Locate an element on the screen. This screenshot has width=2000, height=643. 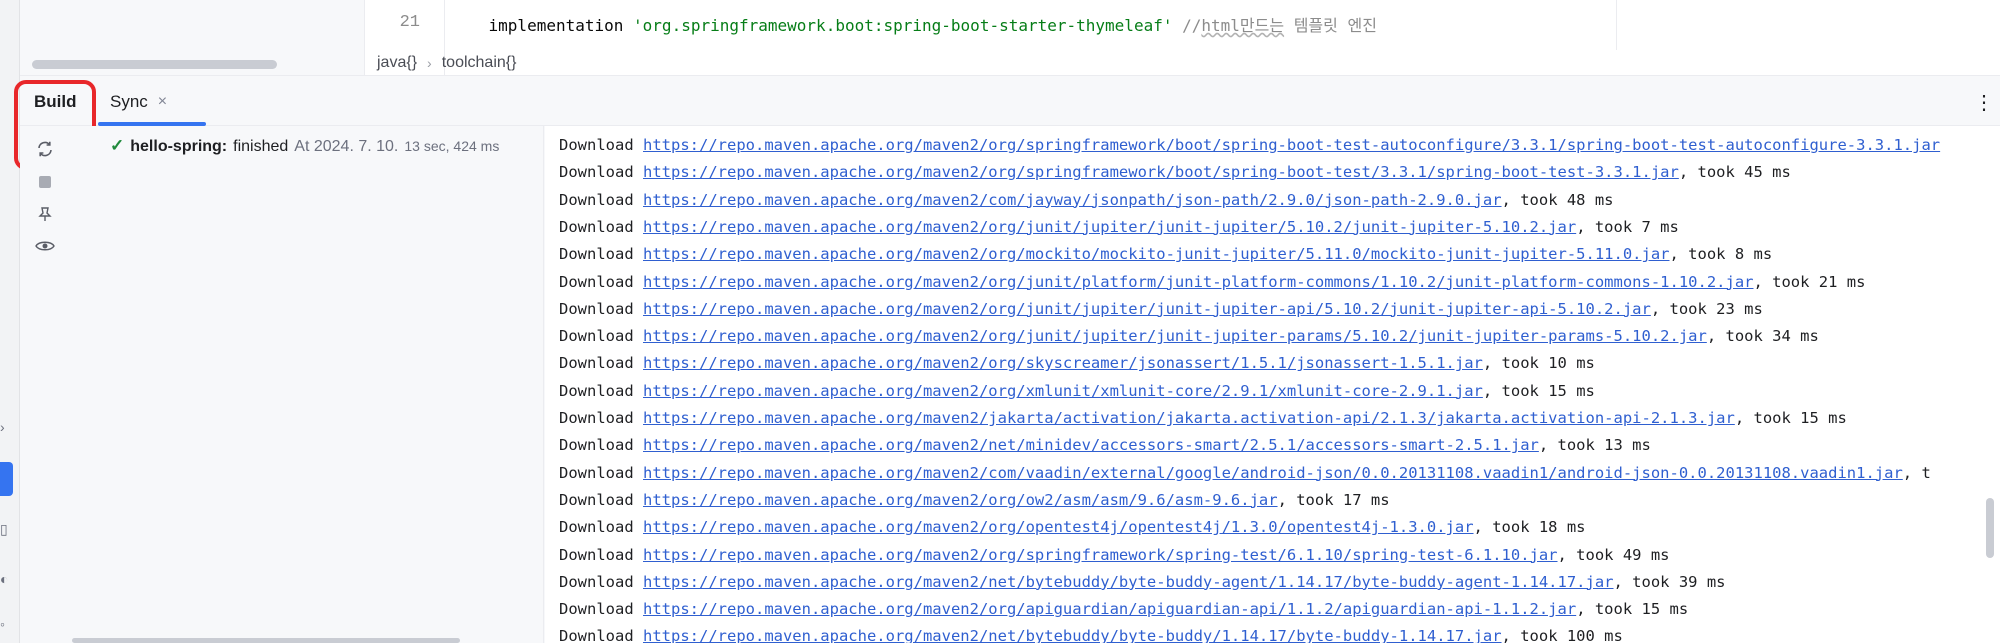
download-duration: , took 49 ms is located at coordinates (1613, 554).